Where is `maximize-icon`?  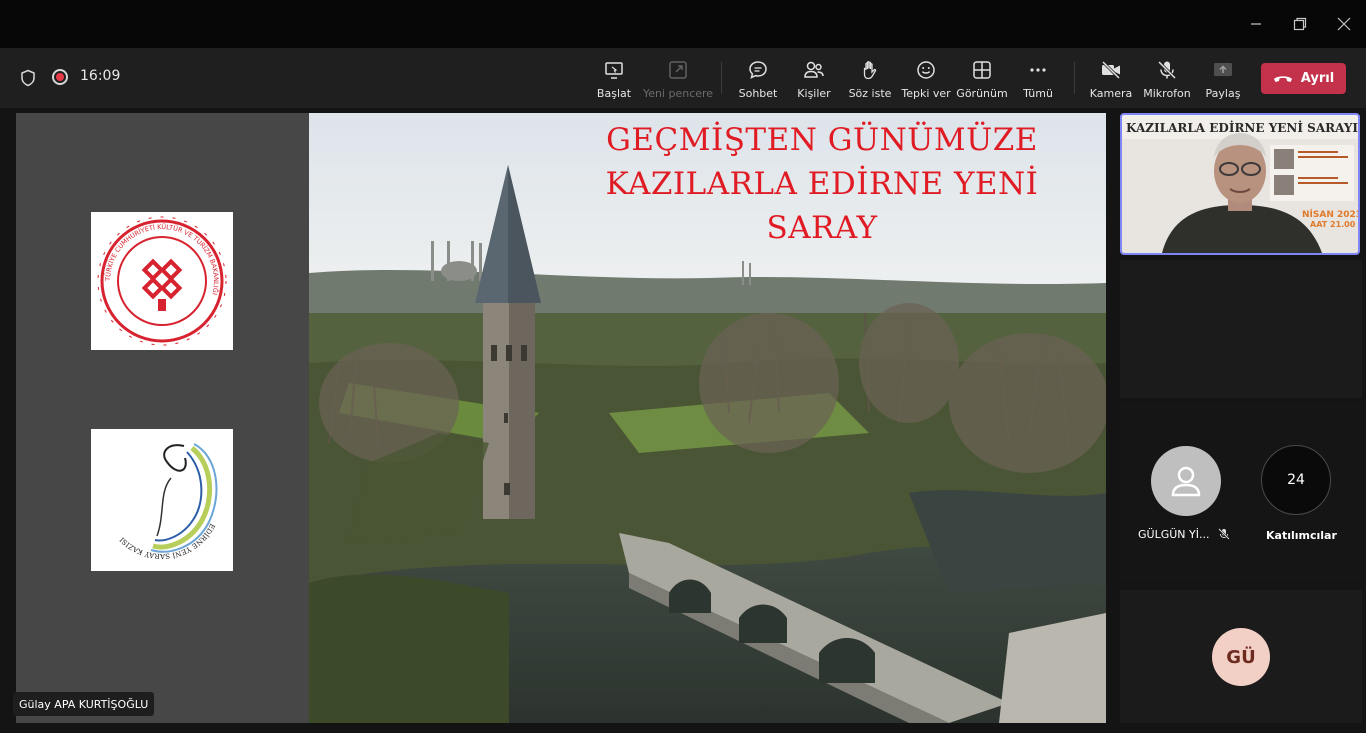 maximize-icon is located at coordinates (1300, 24).